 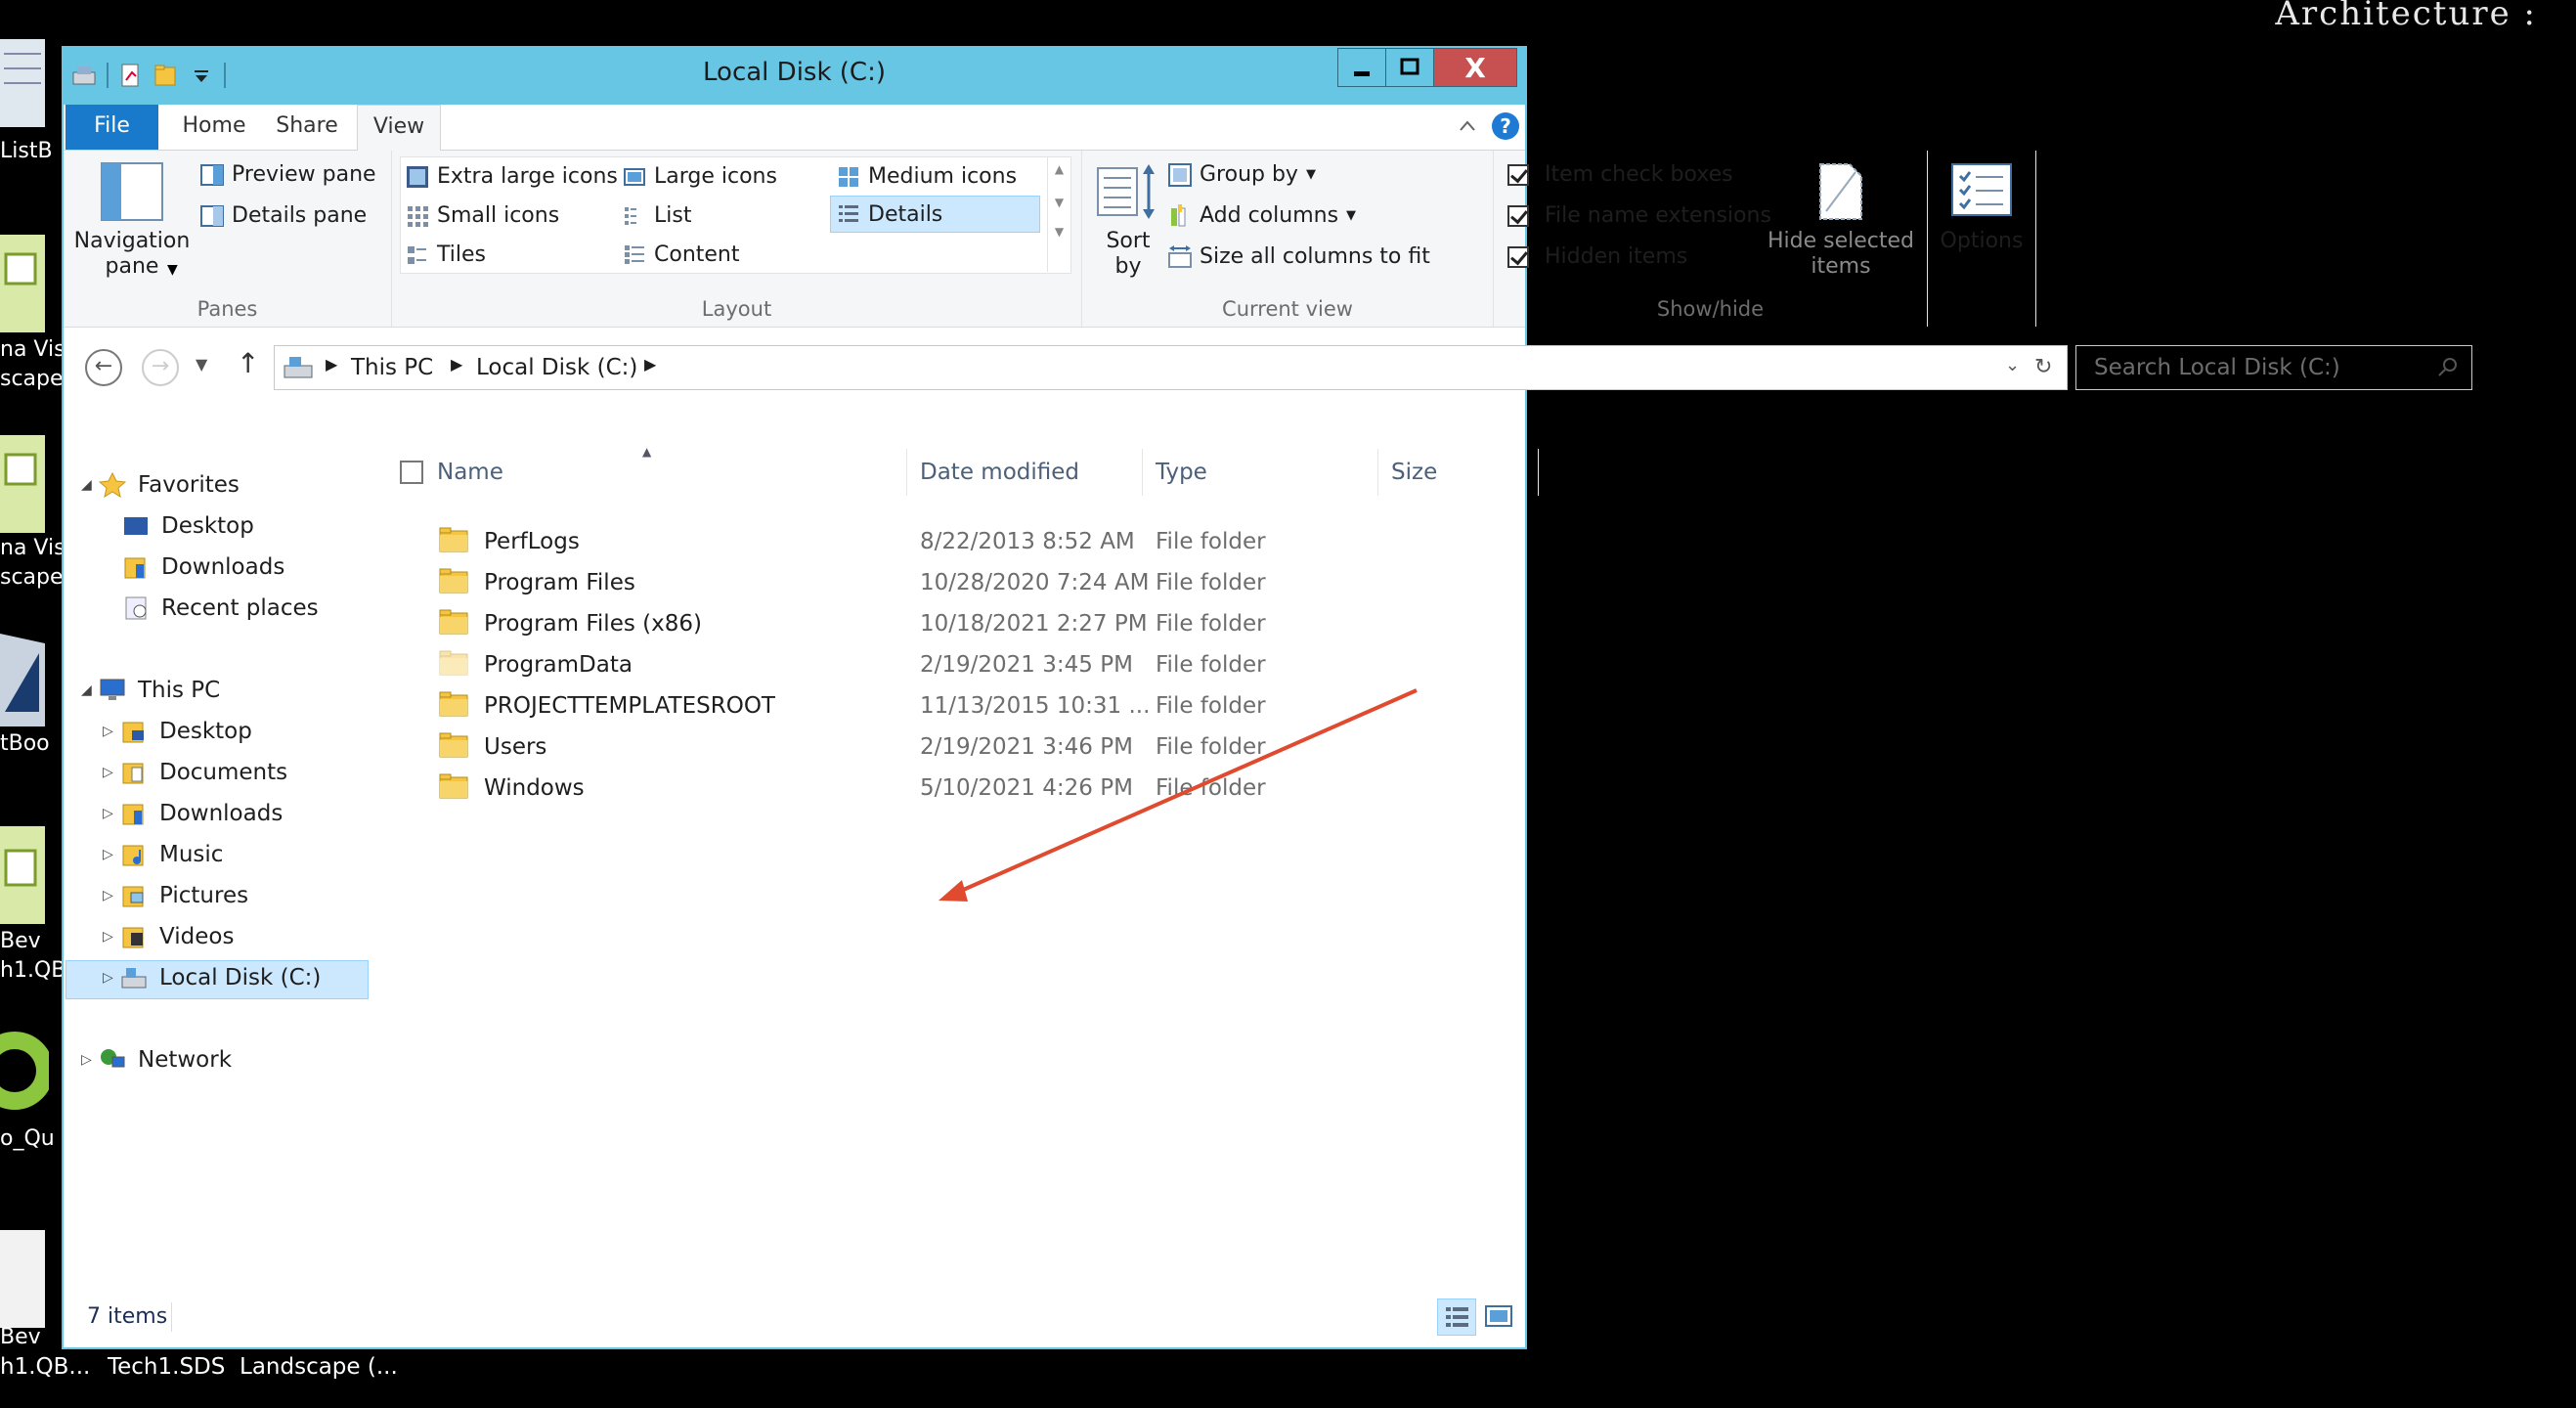 What do you see at coordinates (127, 1316) in the screenshot?
I see `item-count: 7 items` at bounding box center [127, 1316].